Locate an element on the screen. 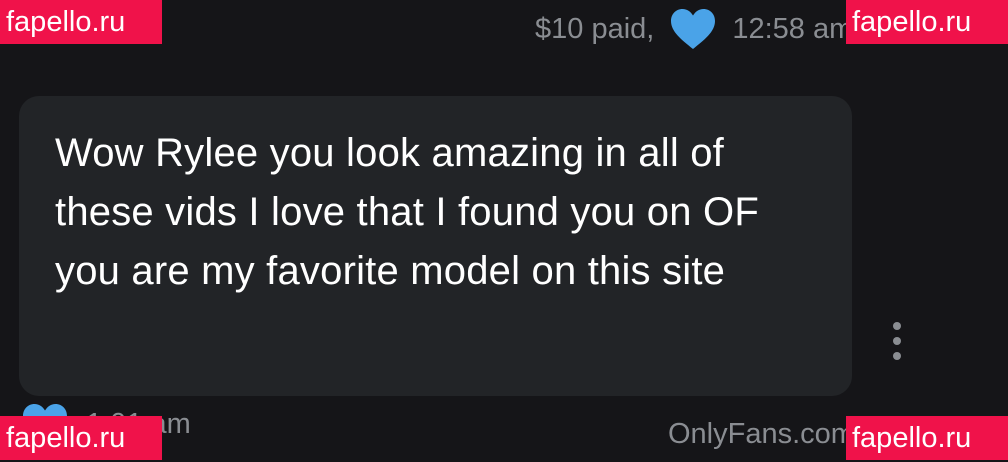  price-label: $10 paid, is located at coordinates (595, 28).